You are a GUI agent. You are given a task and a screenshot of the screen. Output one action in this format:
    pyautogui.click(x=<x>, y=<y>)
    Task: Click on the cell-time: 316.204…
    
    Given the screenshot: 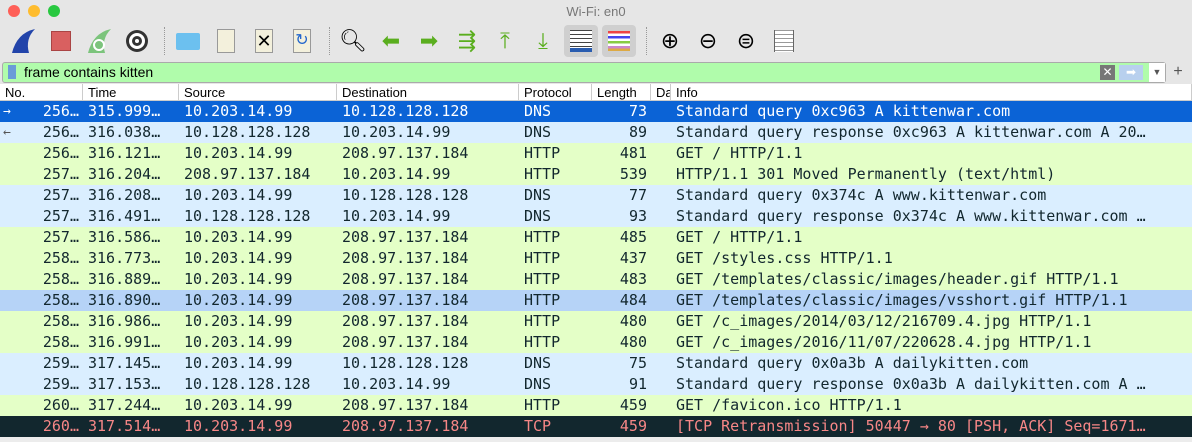 What is the action you would take?
    pyautogui.click(x=124, y=174)
    